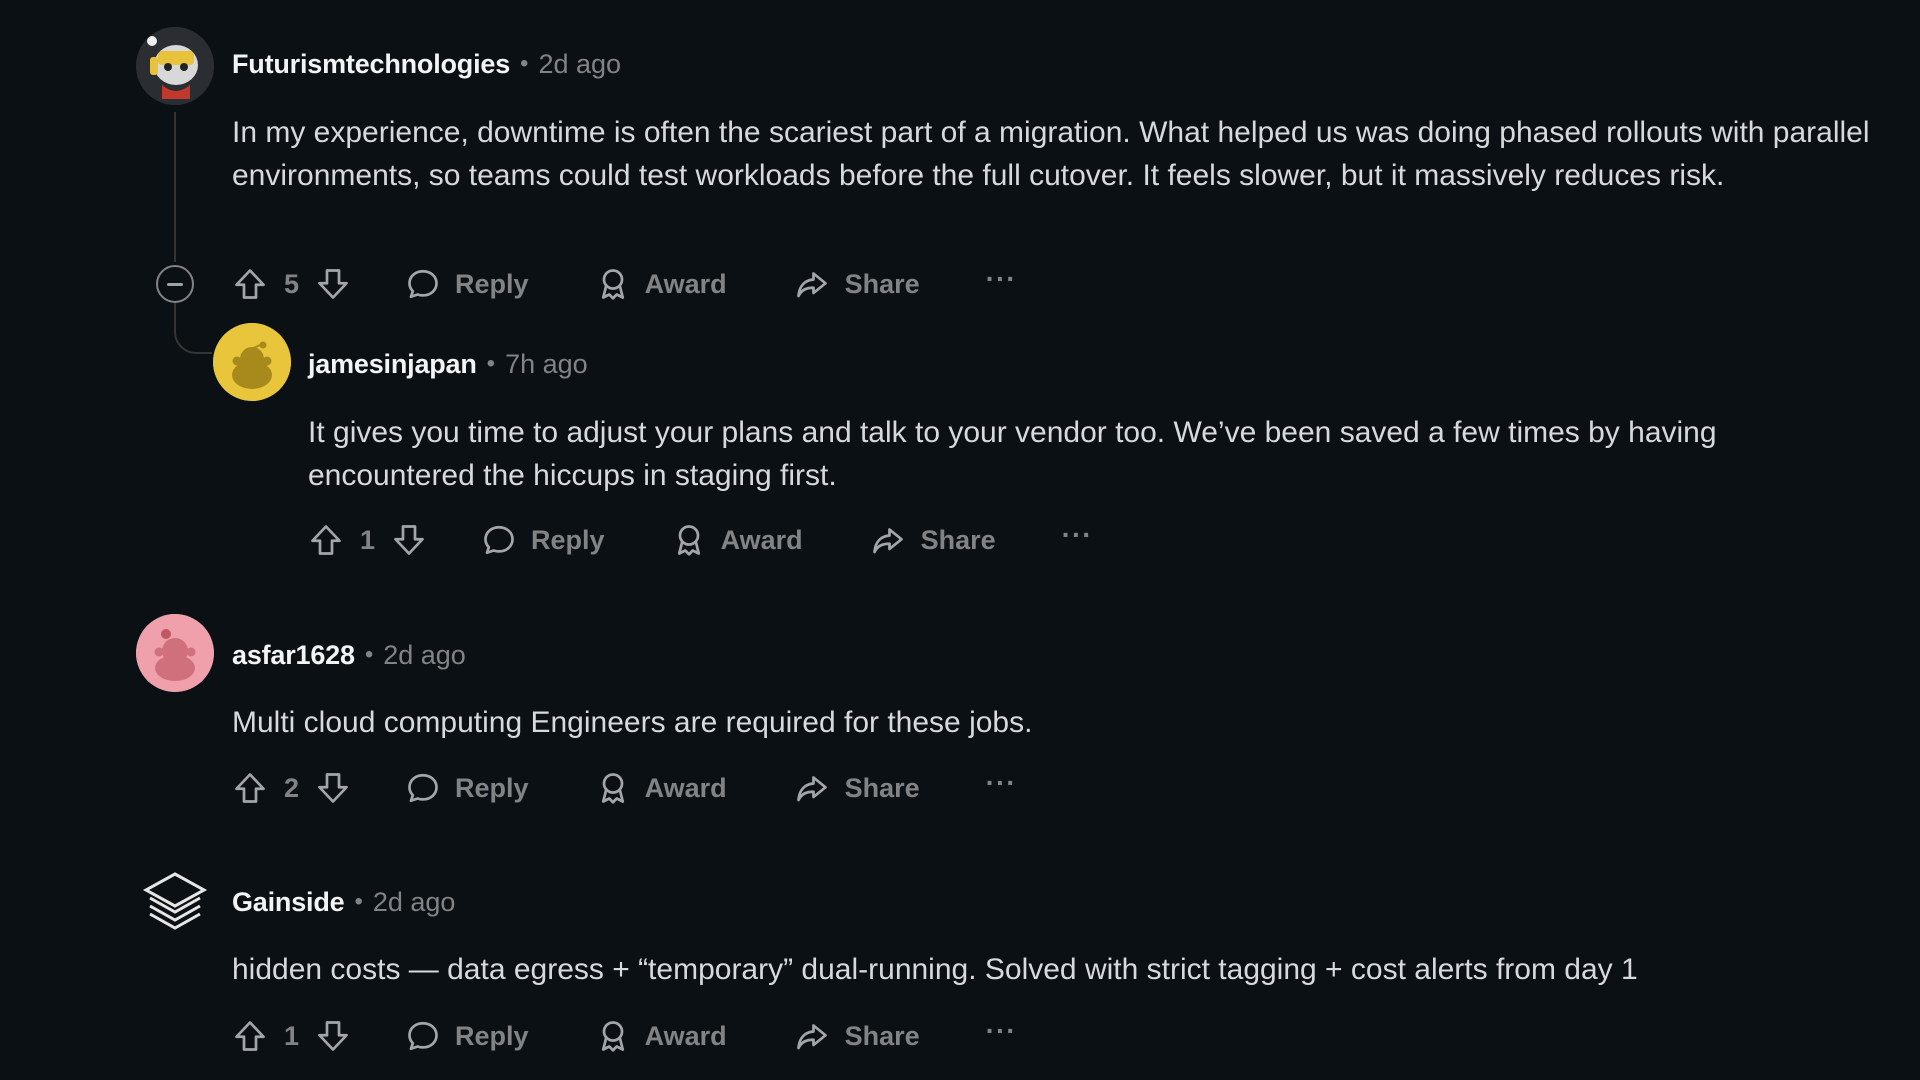  I want to click on comment-actions: 2 Reply Award Share ···, so click(624, 788).